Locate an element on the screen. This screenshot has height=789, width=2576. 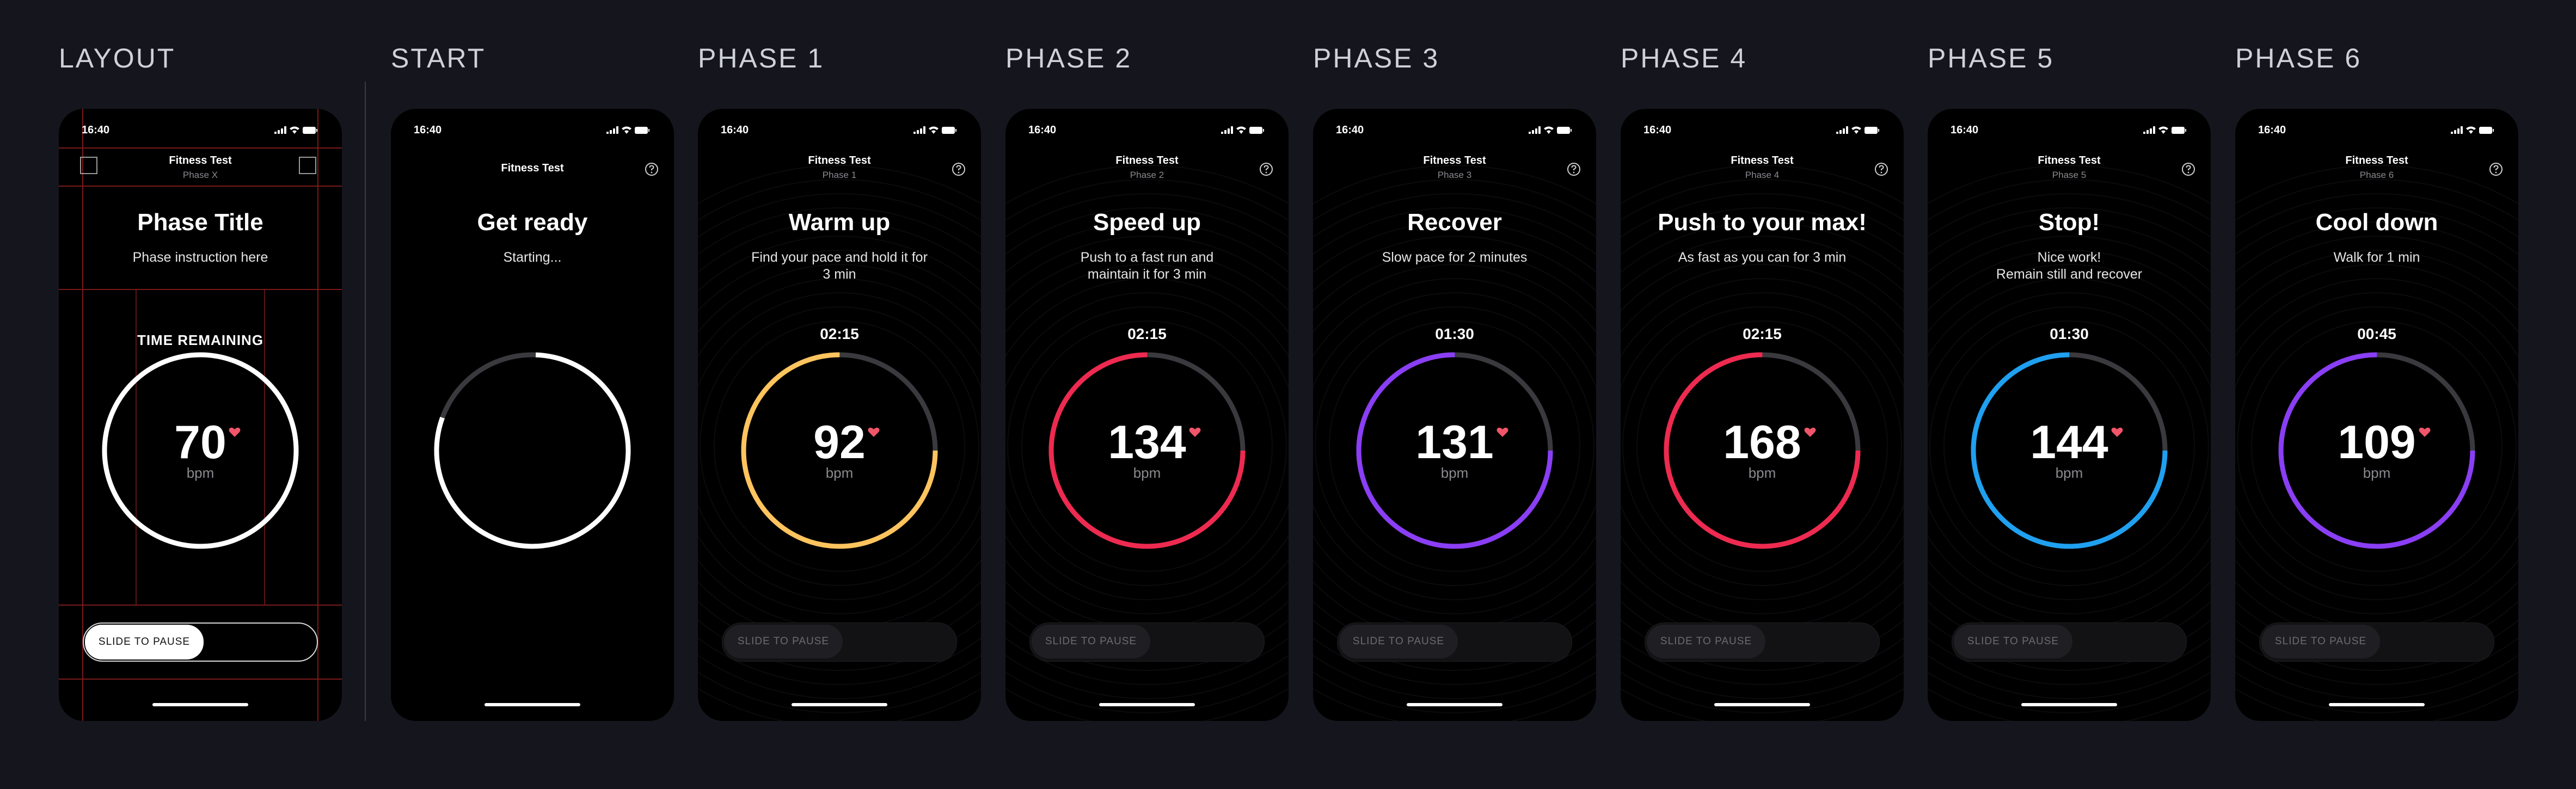
phase-title: Phase Title is located at coordinates (200, 222).